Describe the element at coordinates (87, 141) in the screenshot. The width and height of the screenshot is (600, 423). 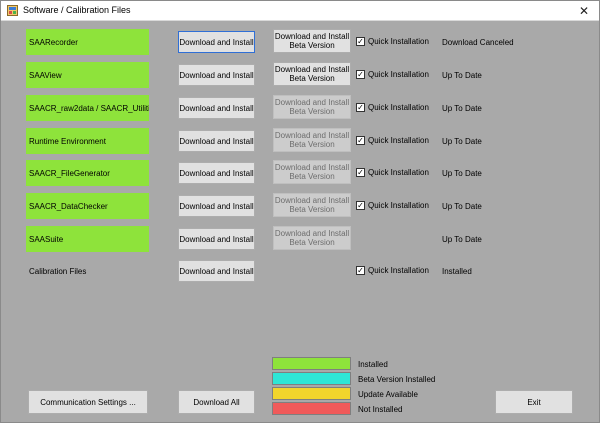
I see `software-name: Runtime Environment` at that location.